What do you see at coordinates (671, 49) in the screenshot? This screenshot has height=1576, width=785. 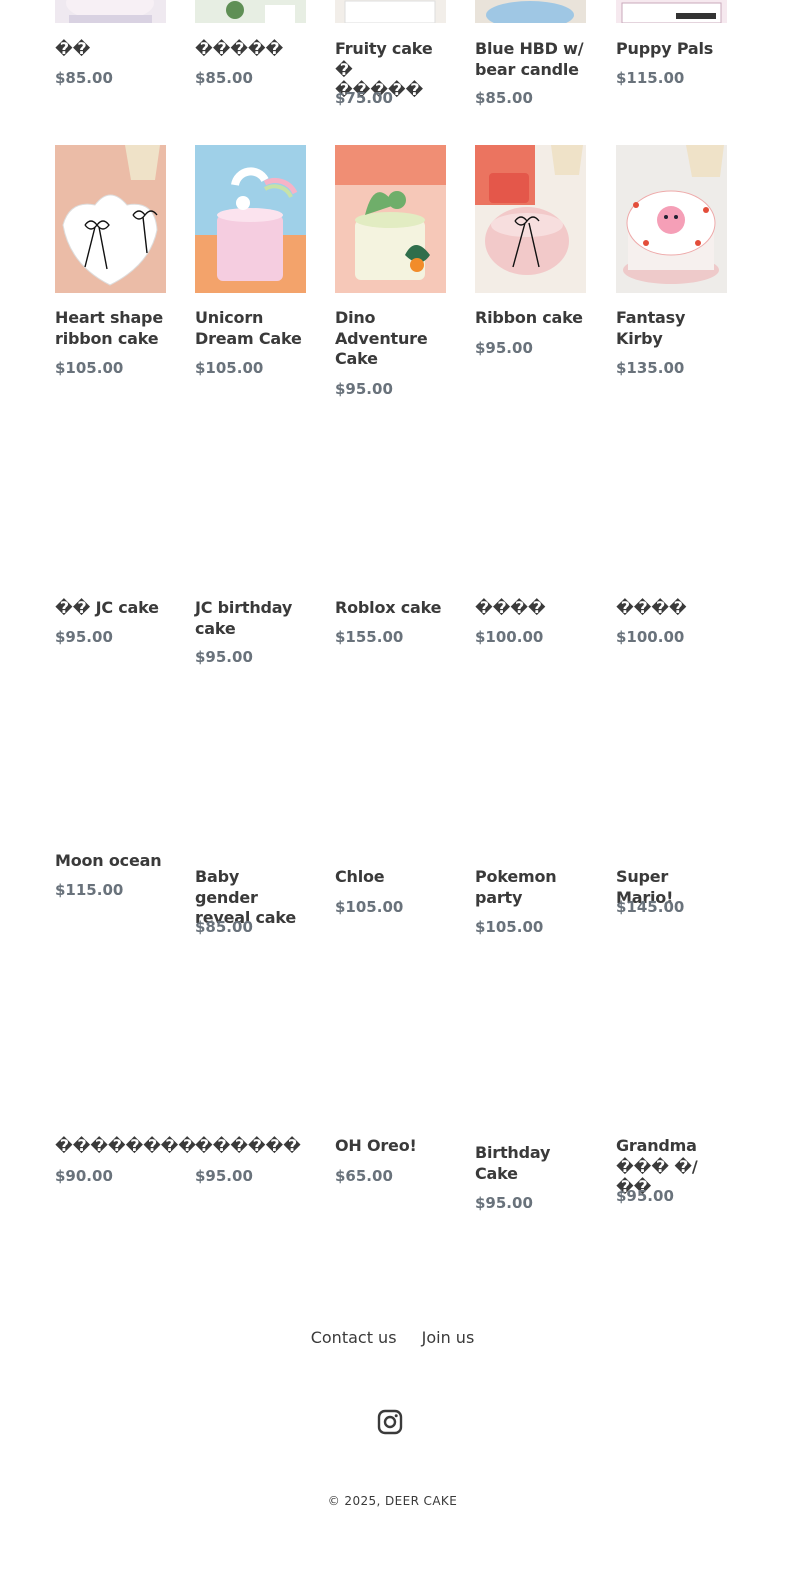 I see `product-title: Puppy Pals` at bounding box center [671, 49].